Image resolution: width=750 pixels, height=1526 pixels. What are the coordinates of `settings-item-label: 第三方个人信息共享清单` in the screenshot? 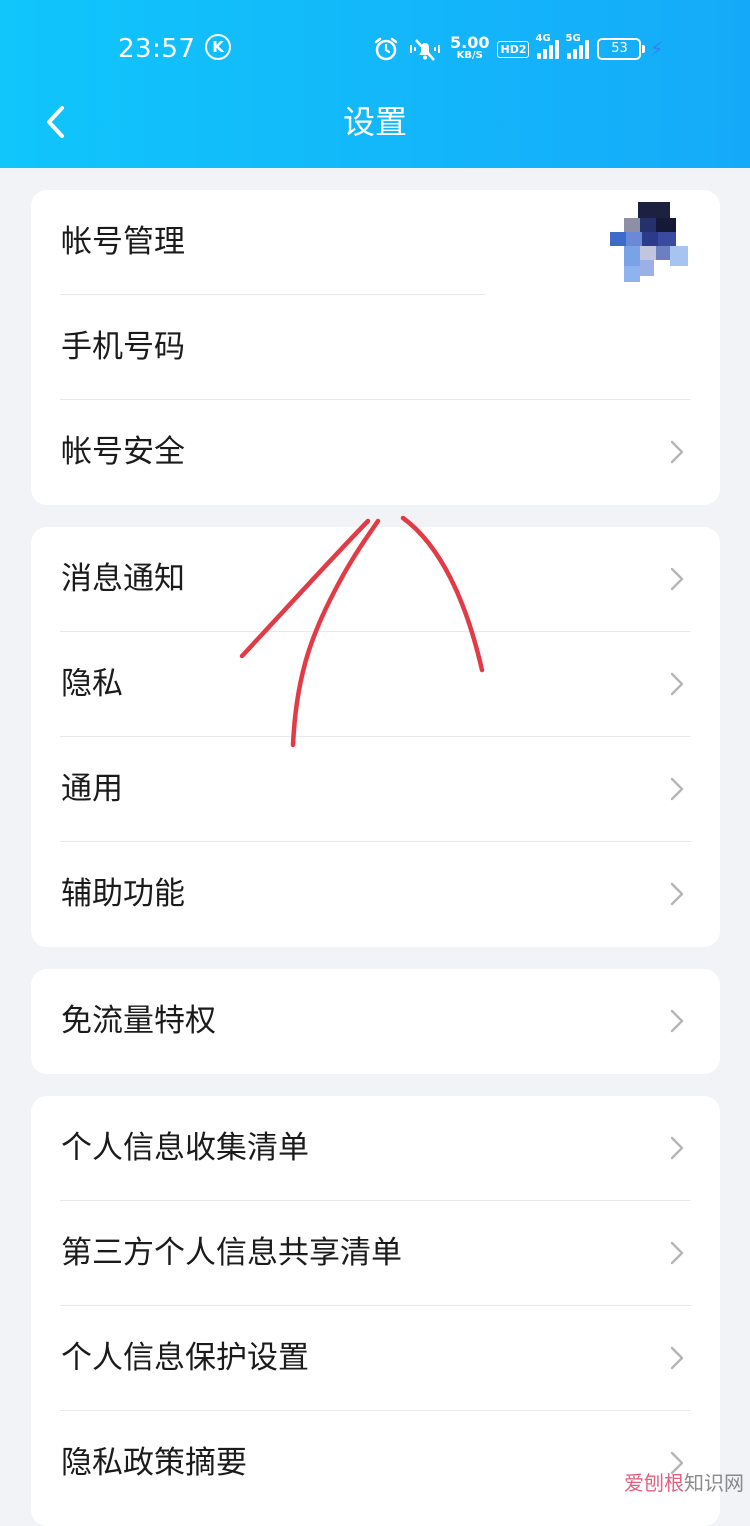 It's located at (231, 1253).